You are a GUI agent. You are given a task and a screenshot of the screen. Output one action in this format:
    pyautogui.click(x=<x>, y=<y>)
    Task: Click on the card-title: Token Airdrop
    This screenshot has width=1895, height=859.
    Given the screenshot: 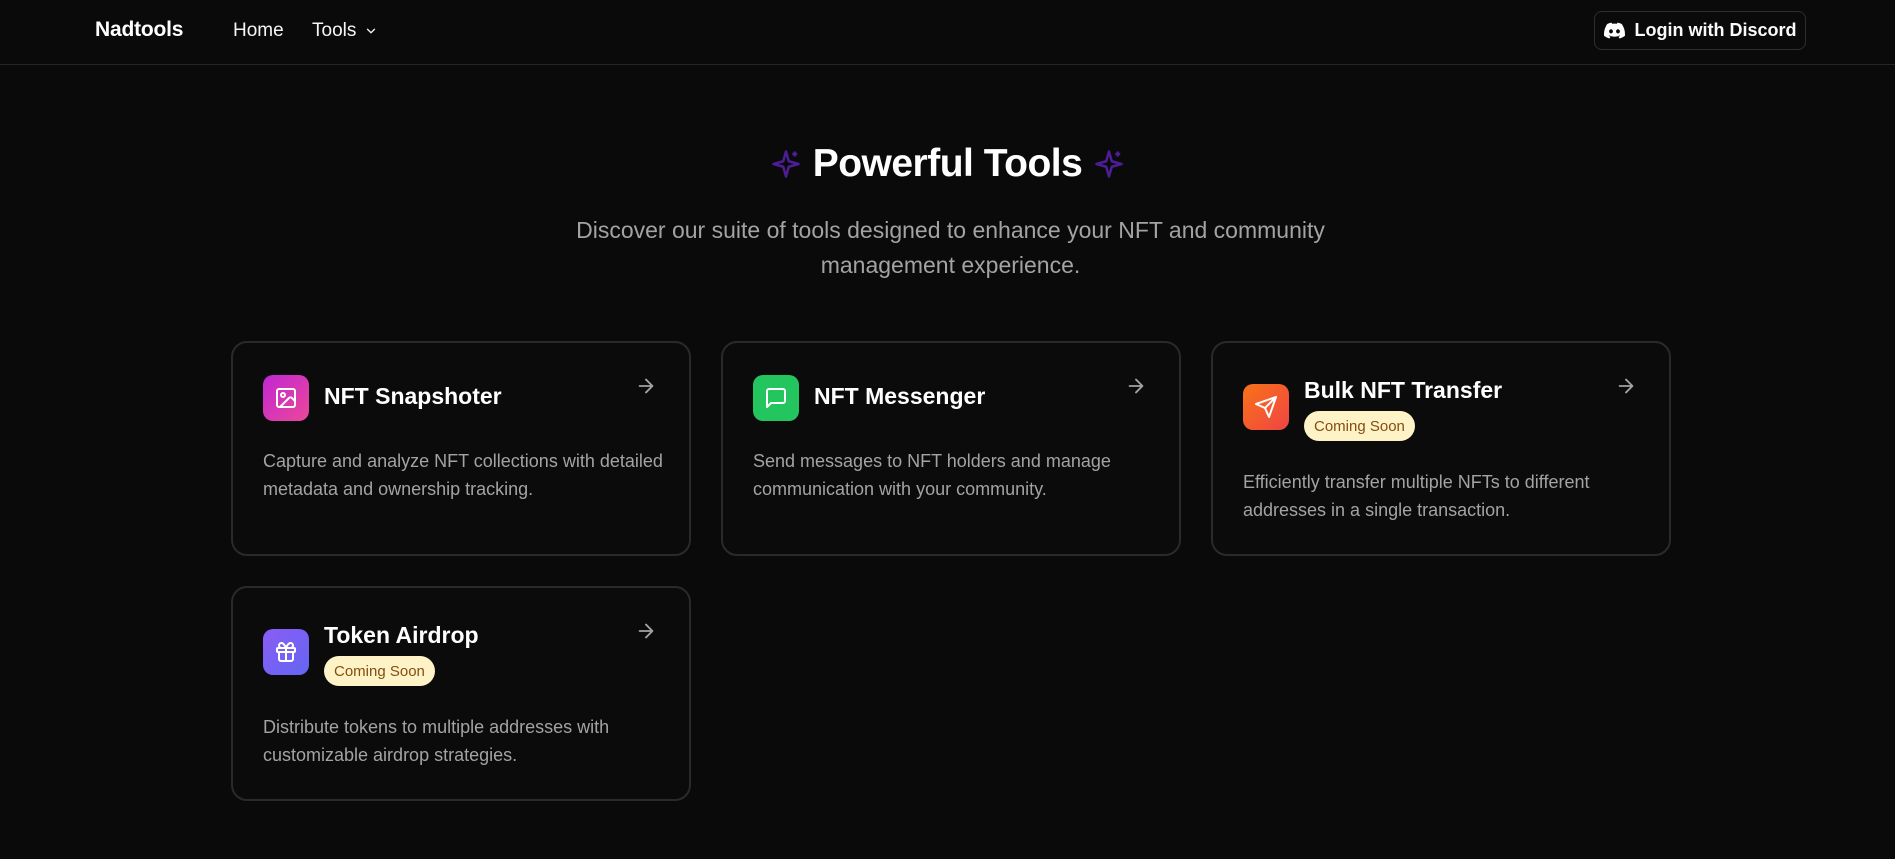 What is the action you would take?
    pyautogui.click(x=401, y=635)
    